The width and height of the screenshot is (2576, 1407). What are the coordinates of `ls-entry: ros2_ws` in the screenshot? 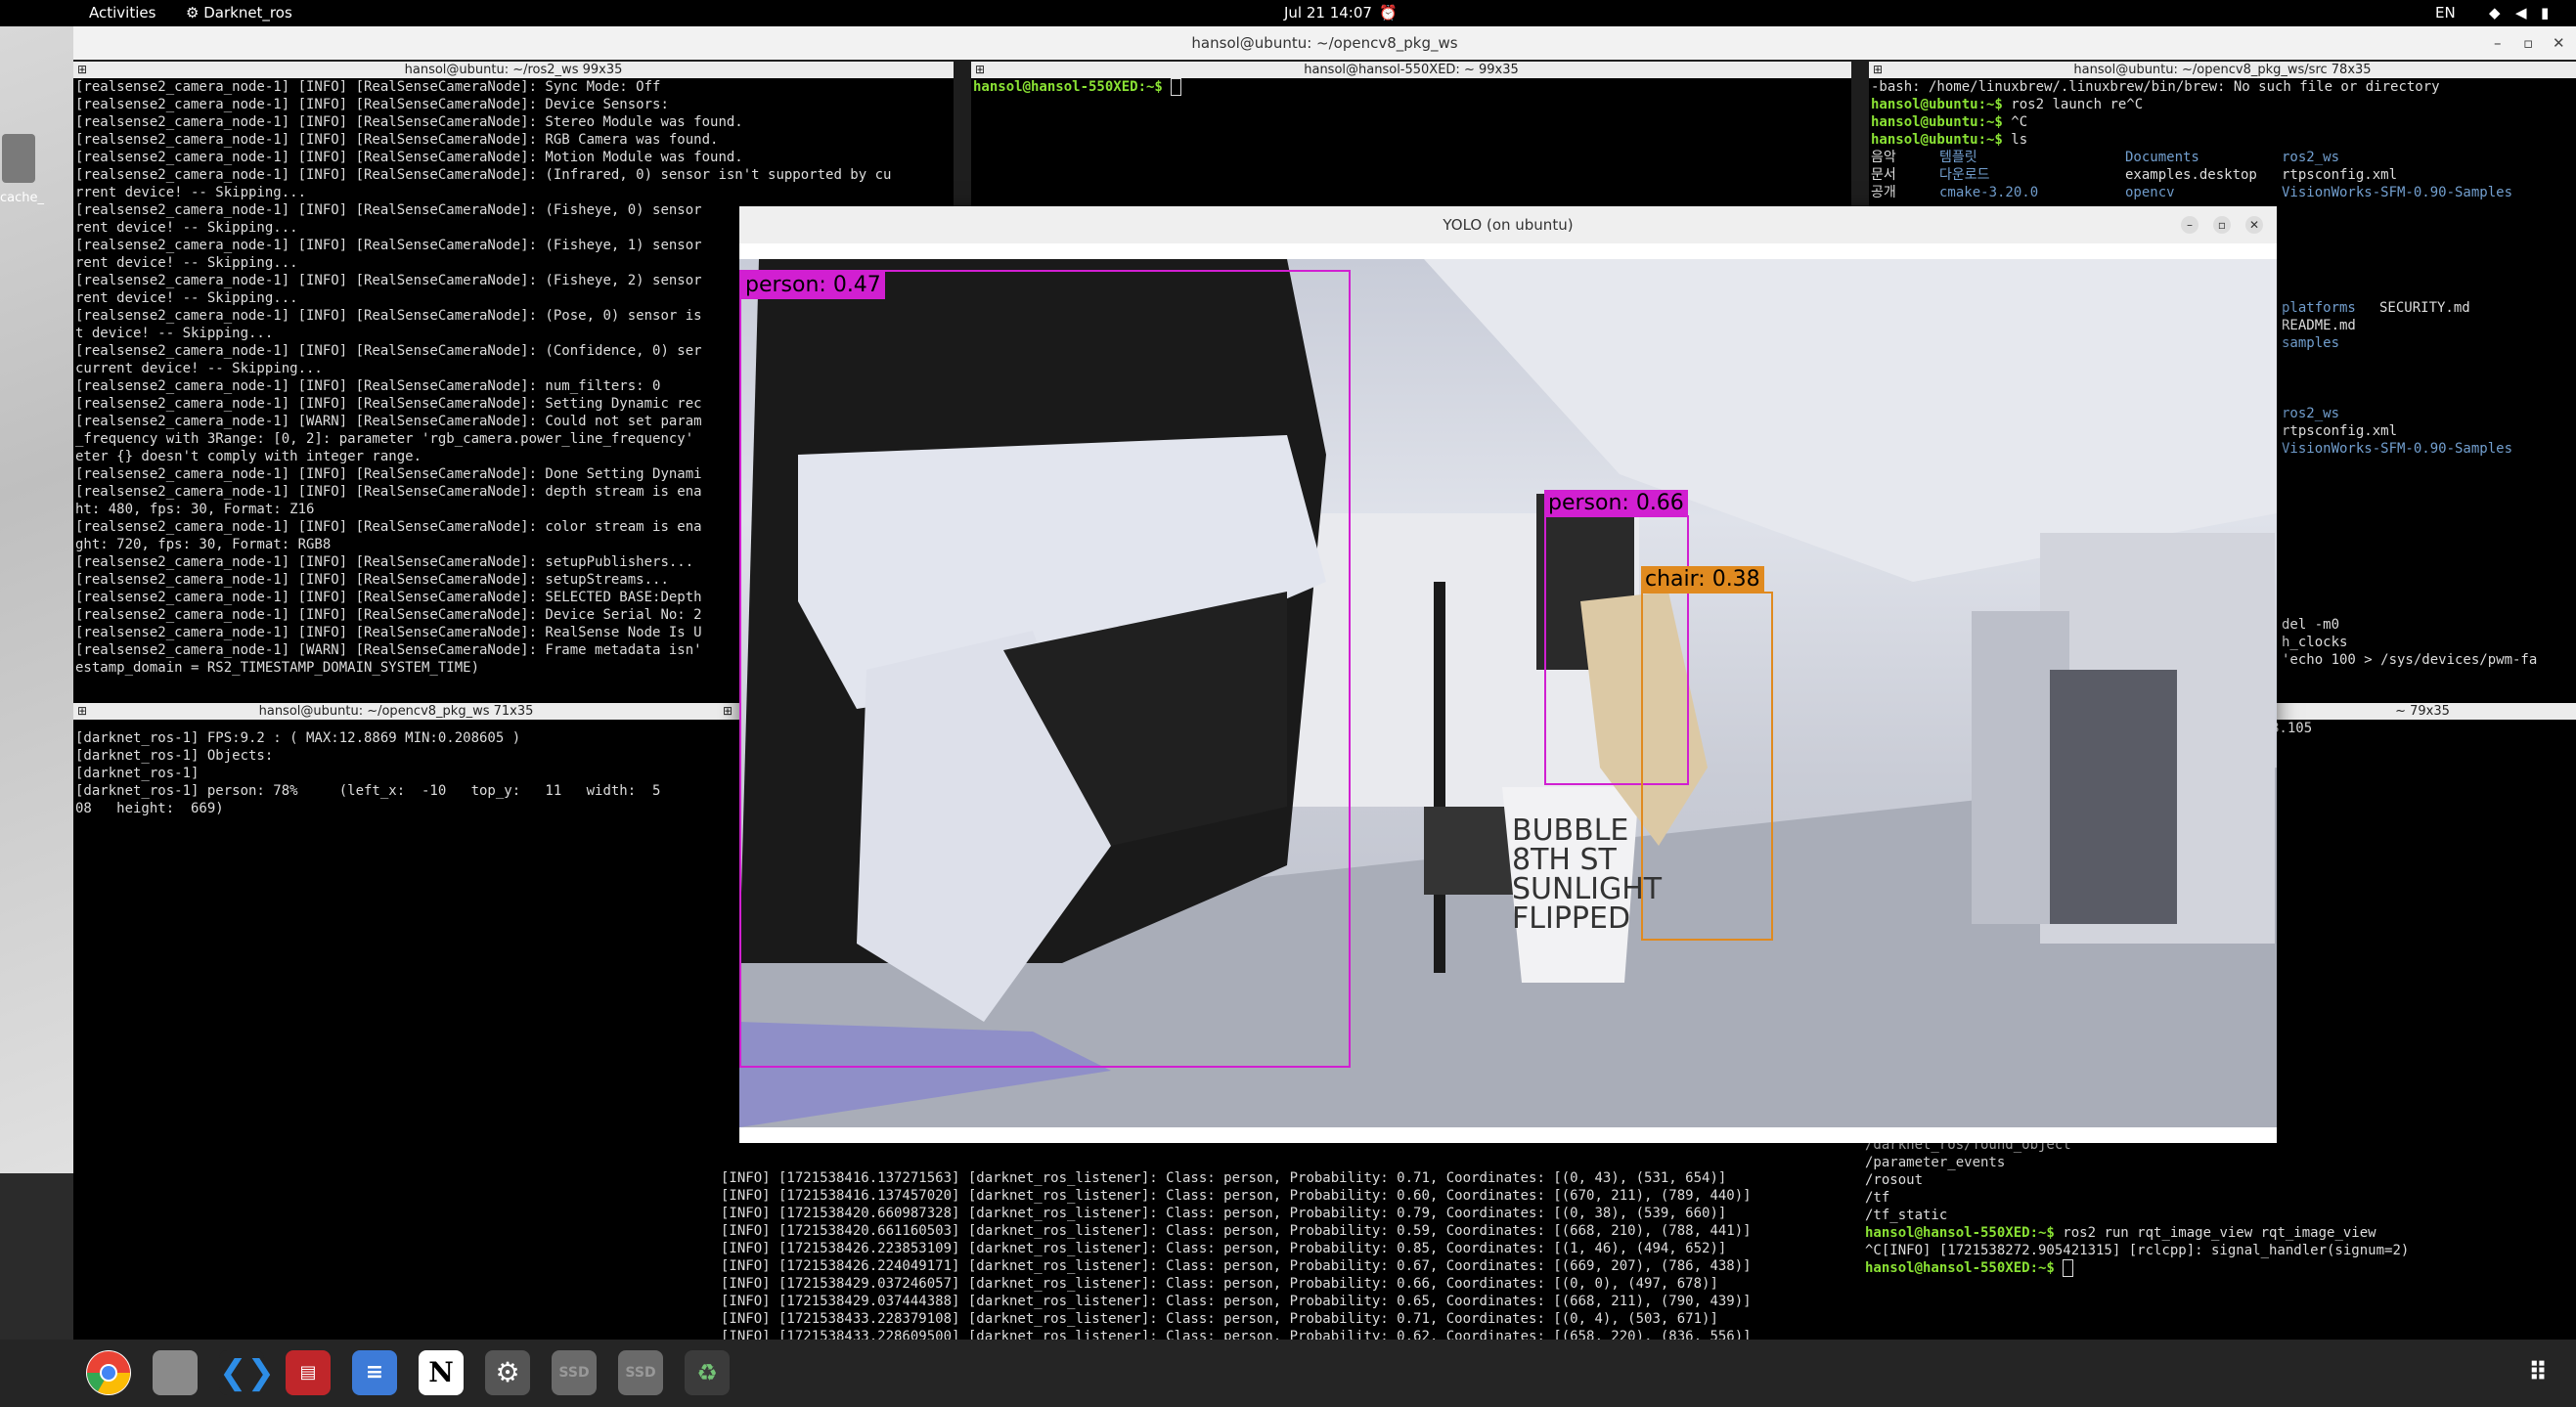 It's located at (2311, 414).